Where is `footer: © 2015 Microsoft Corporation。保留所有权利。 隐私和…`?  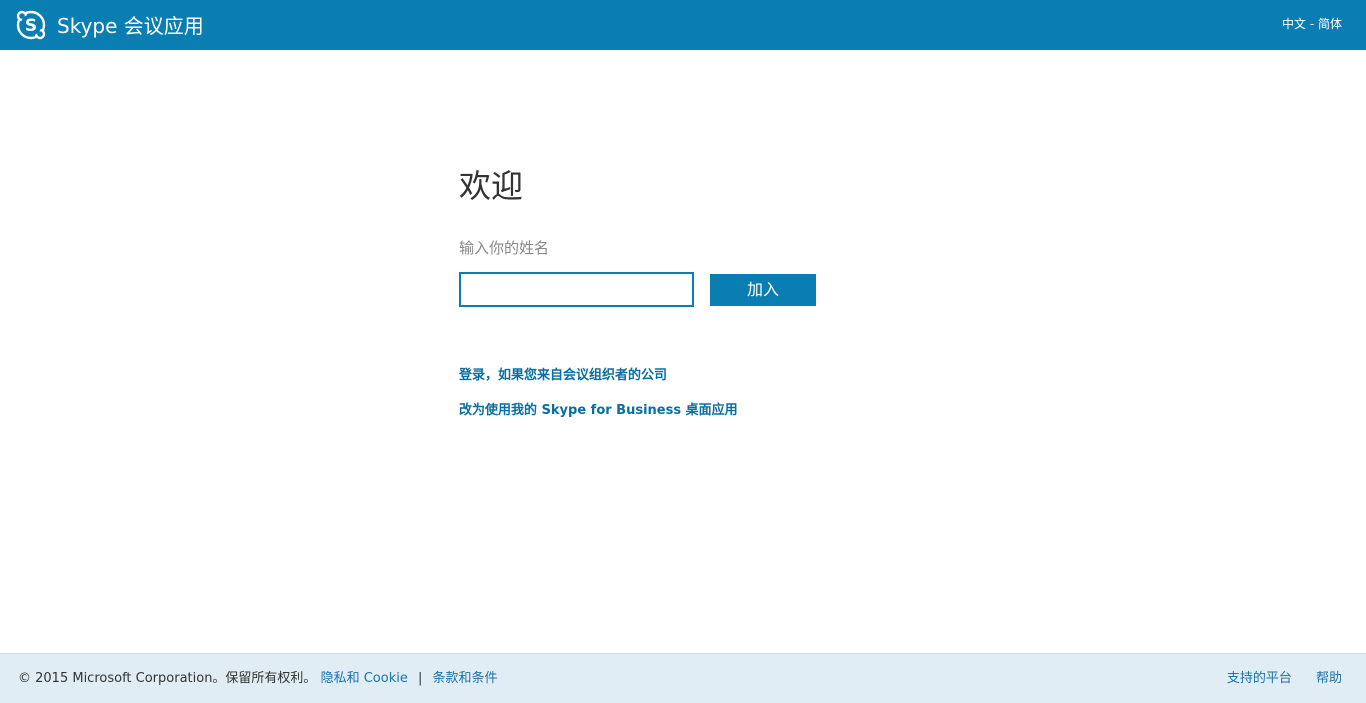 footer: © 2015 Microsoft Corporation。保留所有权利。 隐私和… is located at coordinates (683, 678).